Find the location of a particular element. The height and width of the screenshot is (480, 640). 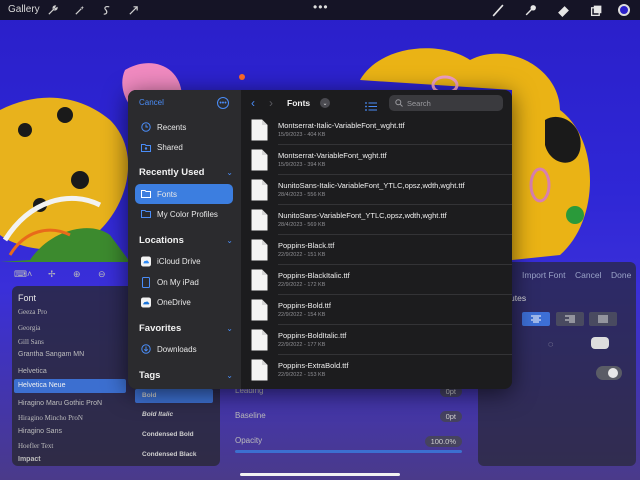

ipad-icon is located at coordinates (146, 282).